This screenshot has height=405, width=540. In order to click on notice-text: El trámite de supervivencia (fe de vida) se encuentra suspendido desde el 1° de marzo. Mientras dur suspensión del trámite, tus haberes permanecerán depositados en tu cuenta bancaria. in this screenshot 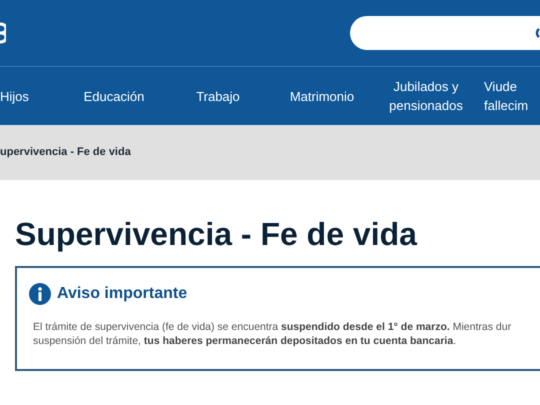, I will do `click(272, 334)`.